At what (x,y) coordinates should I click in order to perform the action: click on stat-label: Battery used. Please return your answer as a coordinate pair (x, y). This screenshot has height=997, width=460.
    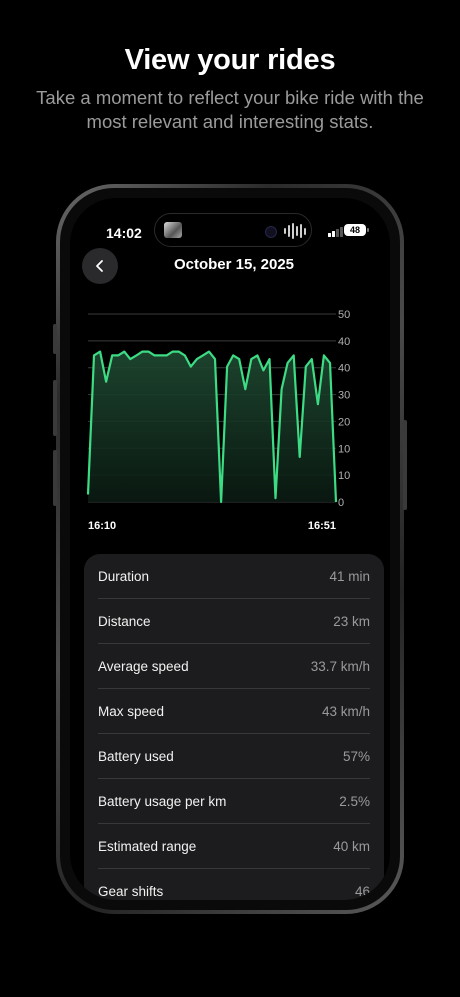
    Looking at the image, I should click on (136, 756).